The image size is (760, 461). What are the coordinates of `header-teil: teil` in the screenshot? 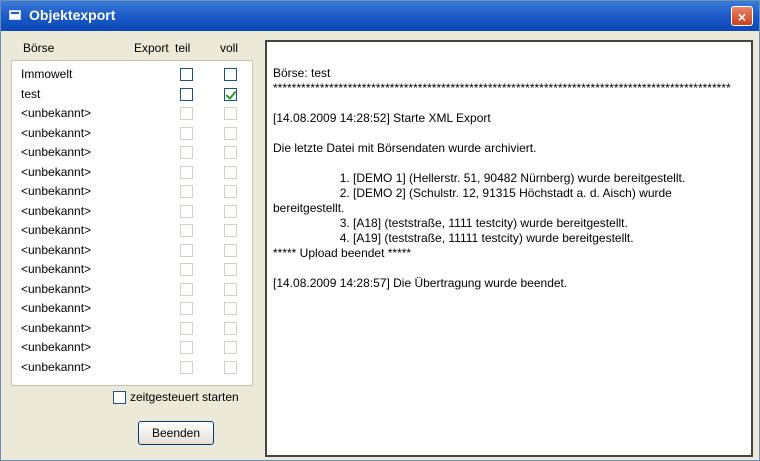 It's located at (183, 48).